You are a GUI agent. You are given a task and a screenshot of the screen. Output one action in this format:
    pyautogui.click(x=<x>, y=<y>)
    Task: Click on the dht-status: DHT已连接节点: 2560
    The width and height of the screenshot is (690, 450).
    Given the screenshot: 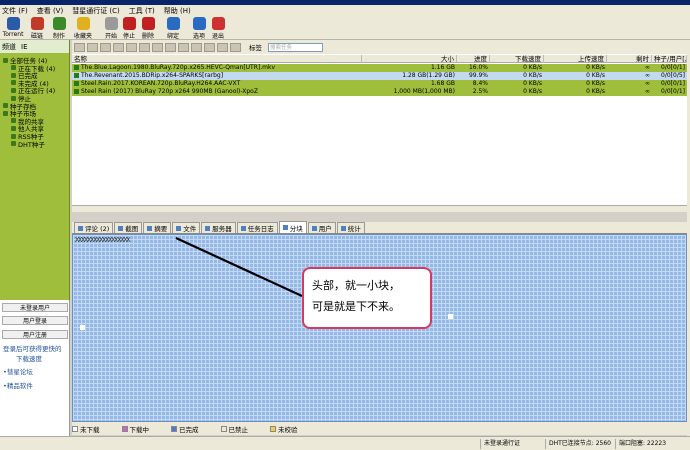 What is the action you would take?
    pyautogui.click(x=578, y=444)
    